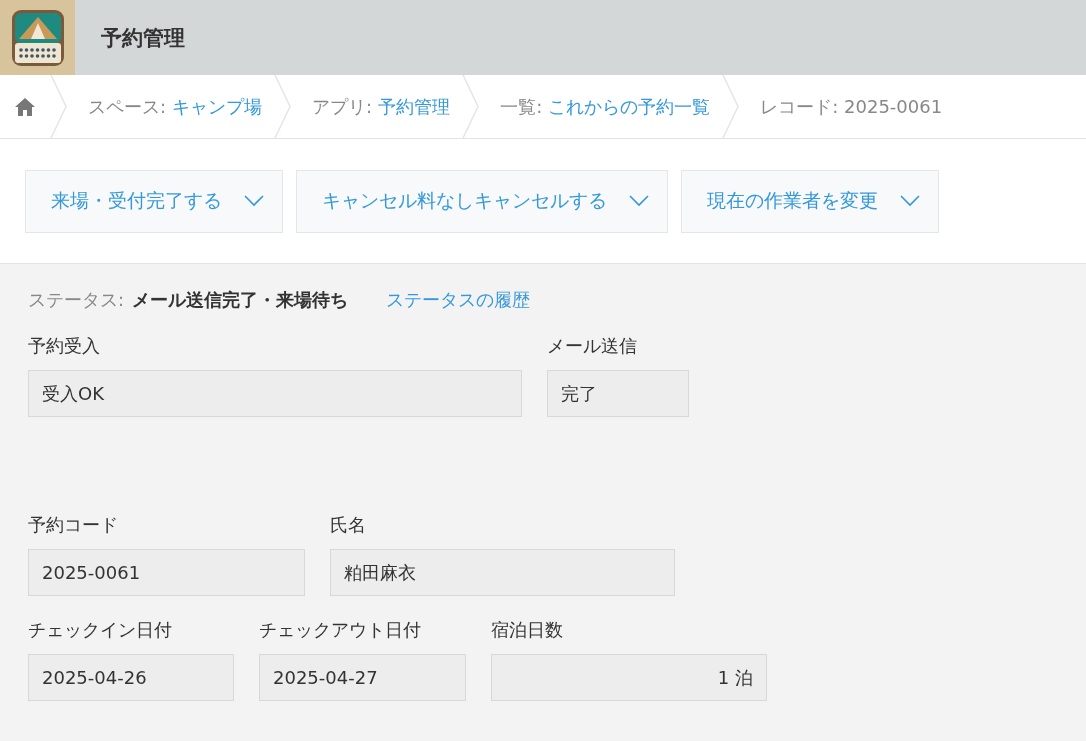 The width and height of the screenshot is (1086, 741). Describe the element at coordinates (851, 106) in the screenshot. I see `breadcrumb-label: レコード: 2025-0061` at that location.